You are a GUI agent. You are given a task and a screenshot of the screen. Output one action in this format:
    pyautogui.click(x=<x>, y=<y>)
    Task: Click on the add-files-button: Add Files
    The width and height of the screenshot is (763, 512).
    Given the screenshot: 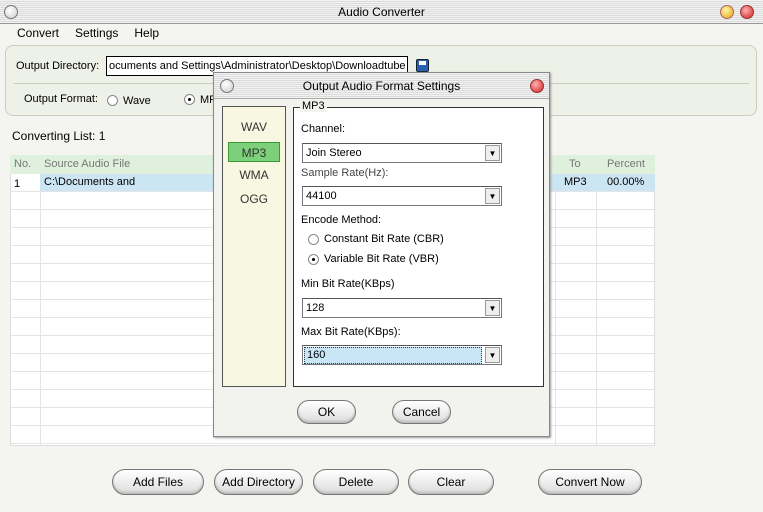 What is the action you would take?
    pyautogui.click(x=158, y=482)
    